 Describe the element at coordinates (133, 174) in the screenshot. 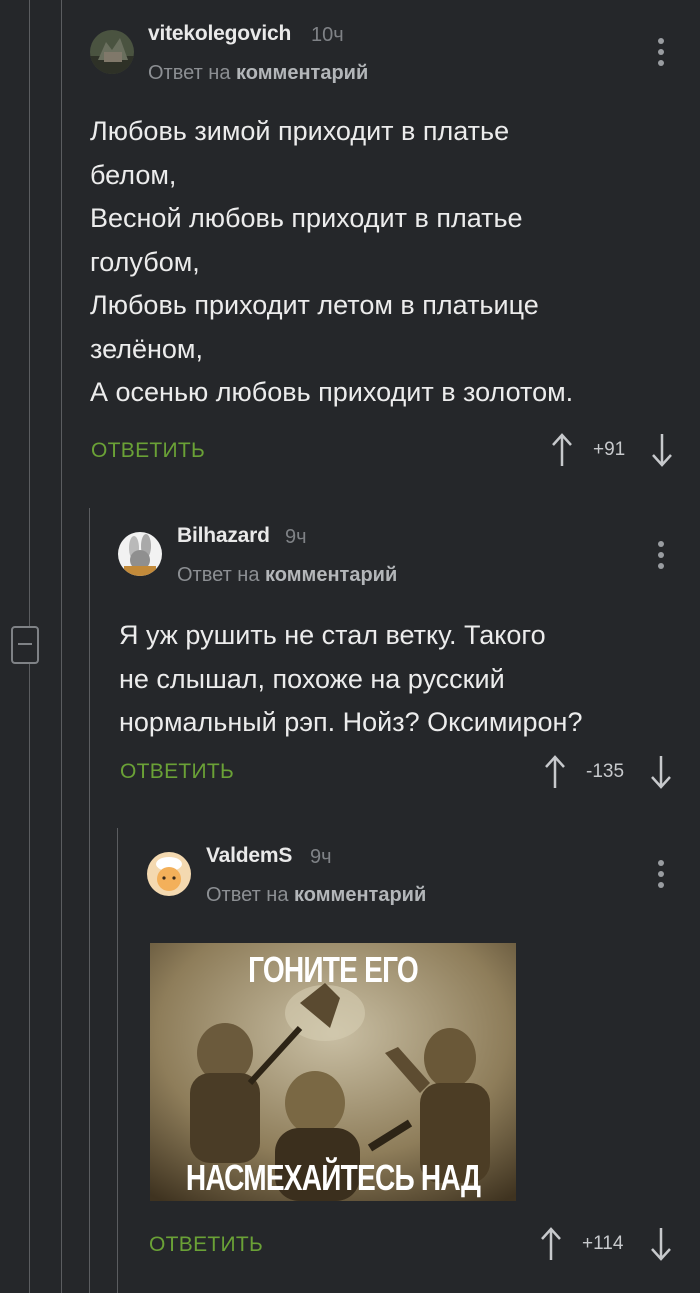

I see `text-line: белом,` at that location.